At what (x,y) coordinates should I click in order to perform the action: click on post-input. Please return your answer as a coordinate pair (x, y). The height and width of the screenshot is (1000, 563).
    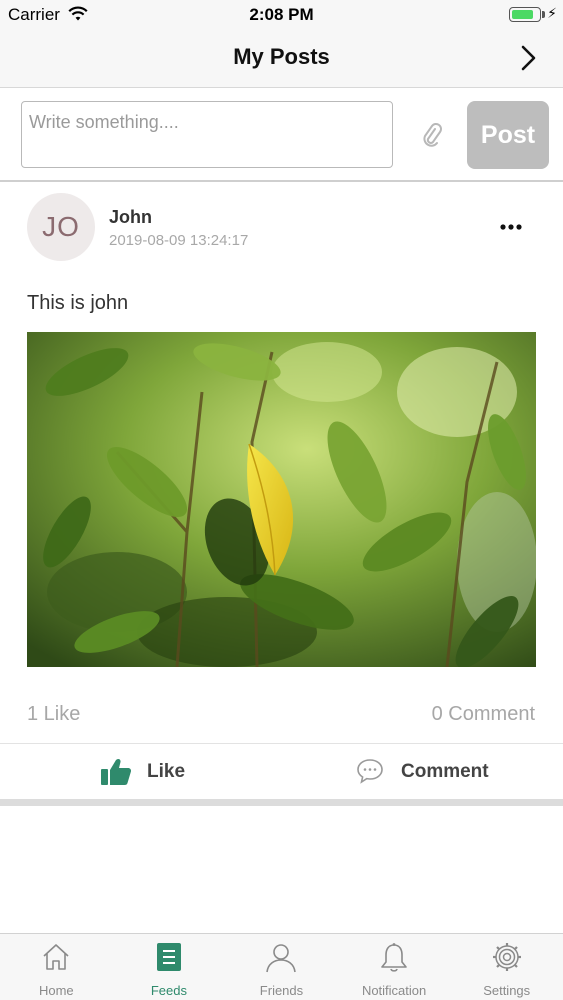
    Looking at the image, I should click on (207, 134).